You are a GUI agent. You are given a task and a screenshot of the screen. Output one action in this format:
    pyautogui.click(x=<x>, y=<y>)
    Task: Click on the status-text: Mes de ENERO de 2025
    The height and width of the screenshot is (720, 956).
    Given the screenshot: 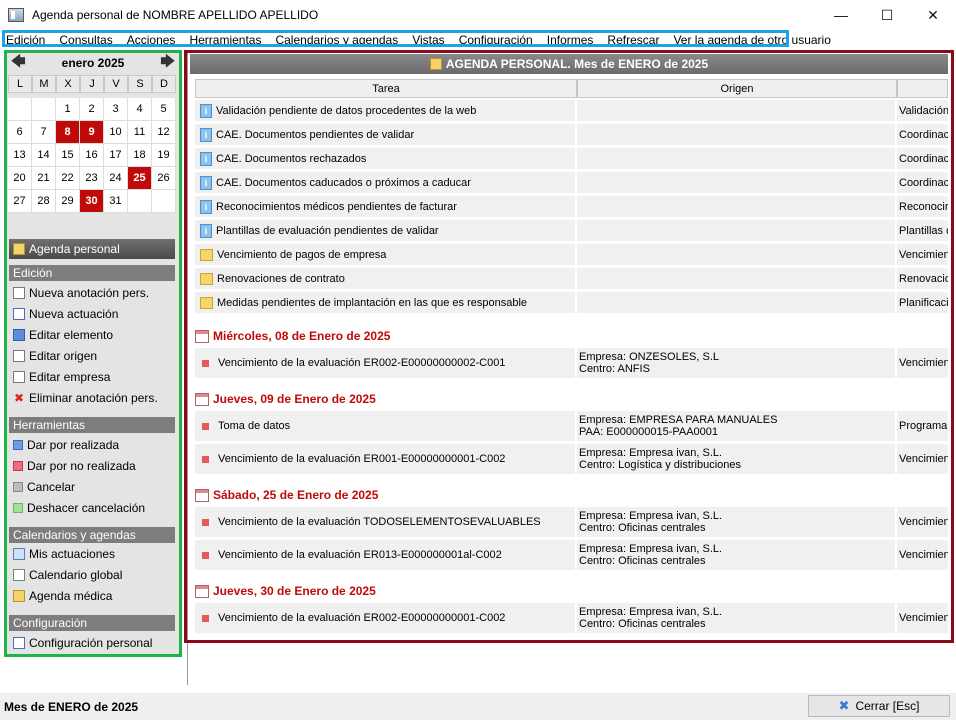 What is the action you would take?
    pyautogui.click(x=71, y=706)
    